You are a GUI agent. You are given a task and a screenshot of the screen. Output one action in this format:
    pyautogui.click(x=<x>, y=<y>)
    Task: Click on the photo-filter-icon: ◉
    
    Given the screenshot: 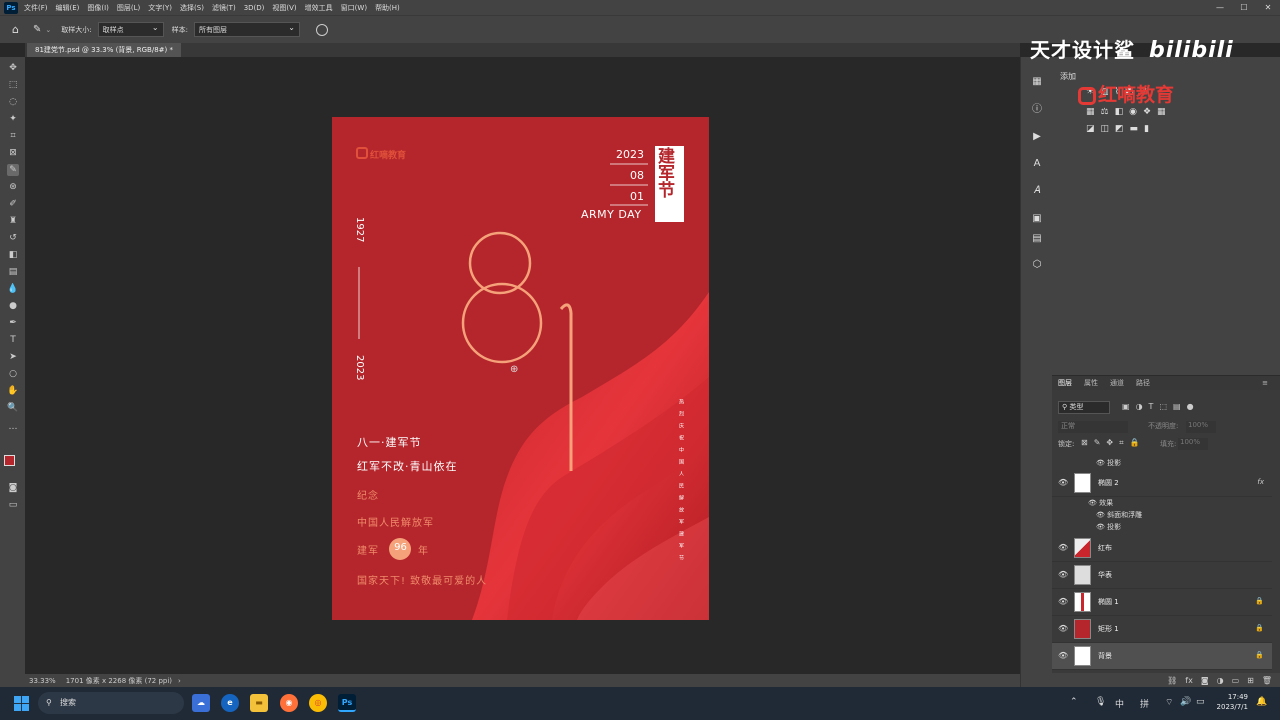 What is the action you would take?
    pyautogui.click(x=1133, y=112)
    